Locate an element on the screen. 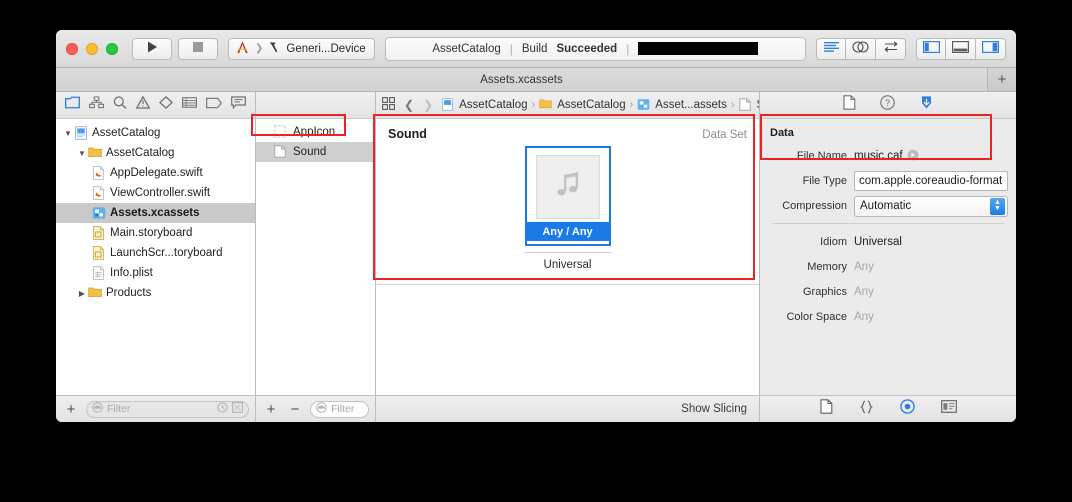 The height and width of the screenshot is (502, 1072). slot-divider is located at coordinates (567, 252).